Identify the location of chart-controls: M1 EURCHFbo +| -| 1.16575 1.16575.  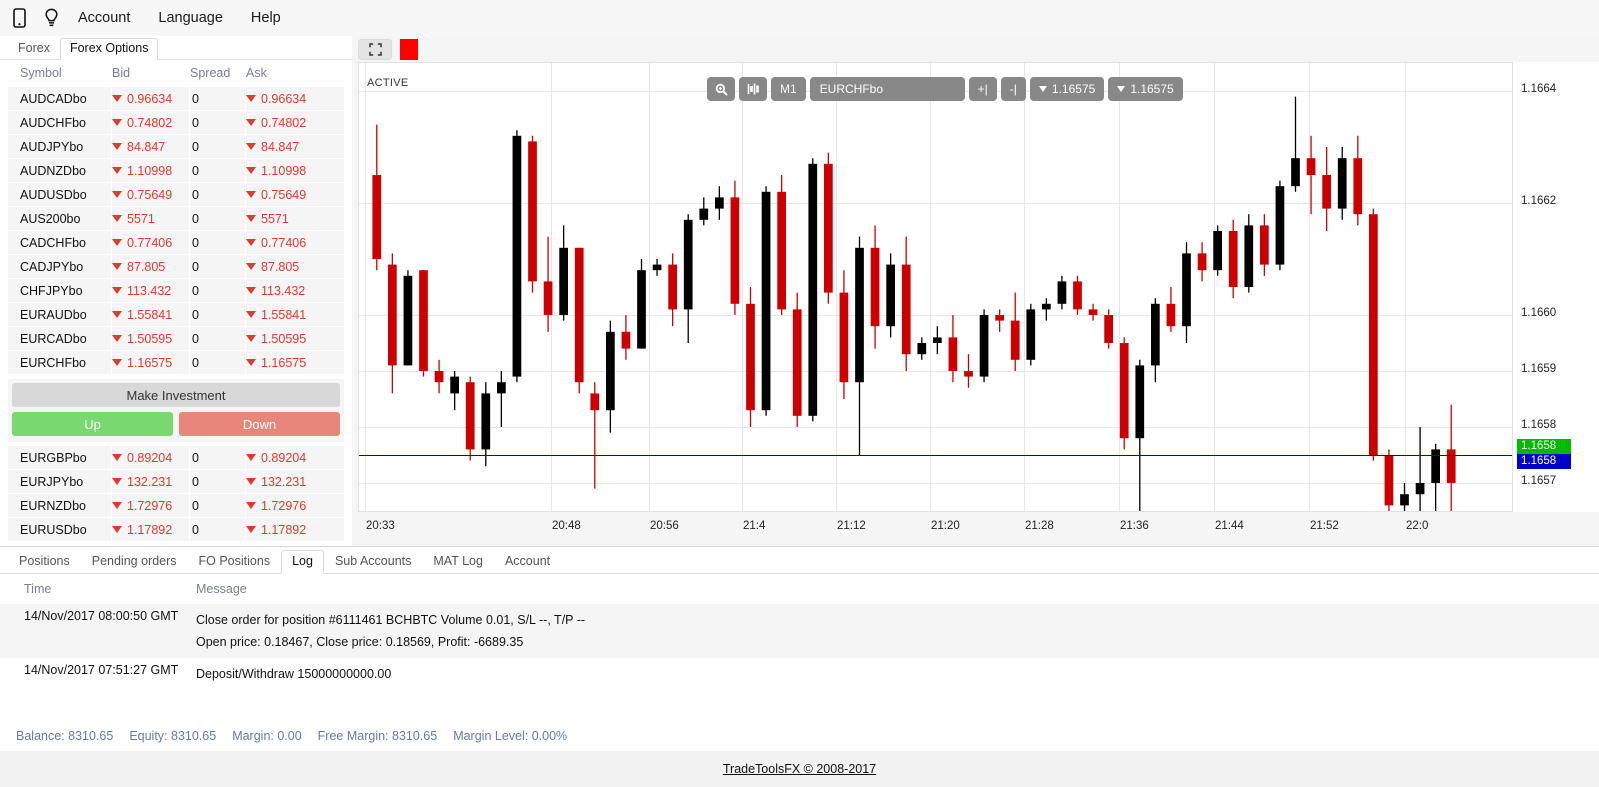
(945, 89).